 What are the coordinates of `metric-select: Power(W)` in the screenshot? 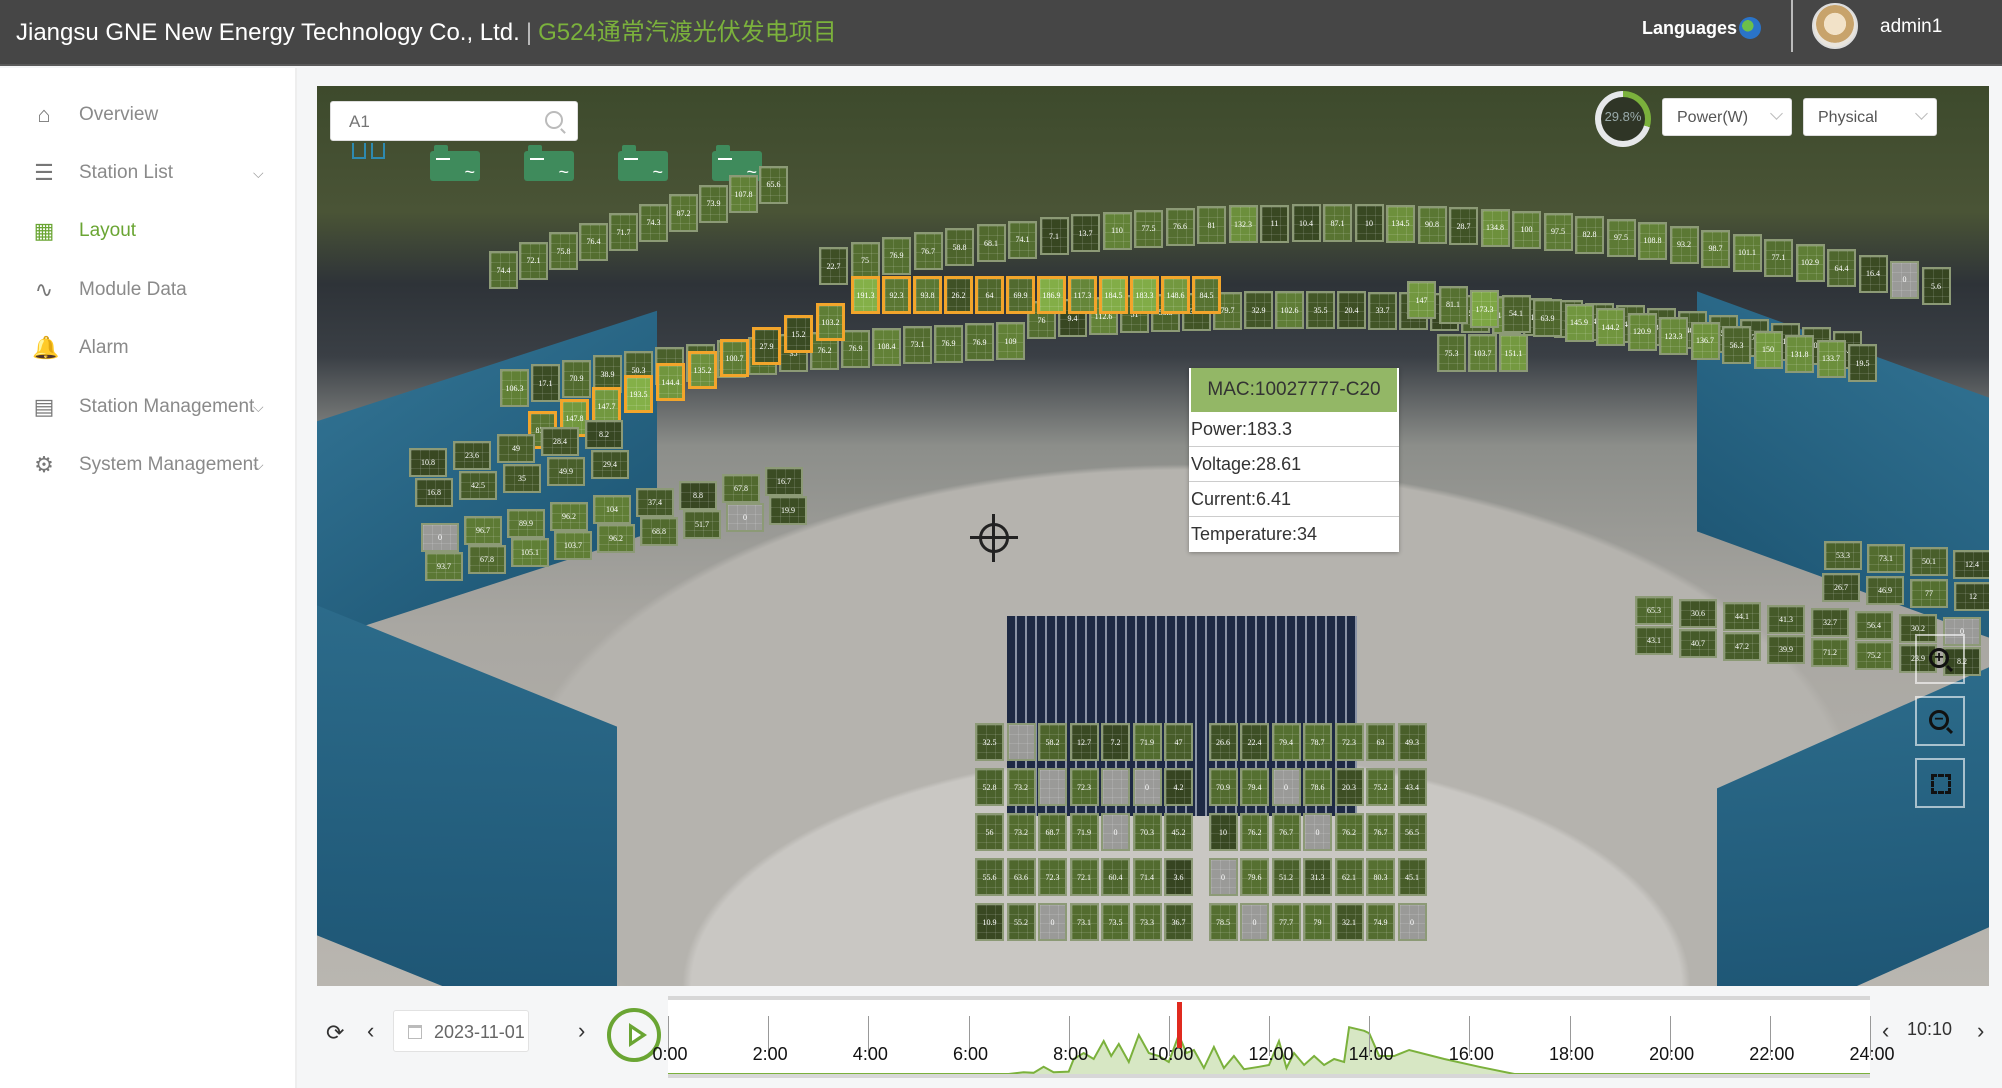 It's located at (1727, 117).